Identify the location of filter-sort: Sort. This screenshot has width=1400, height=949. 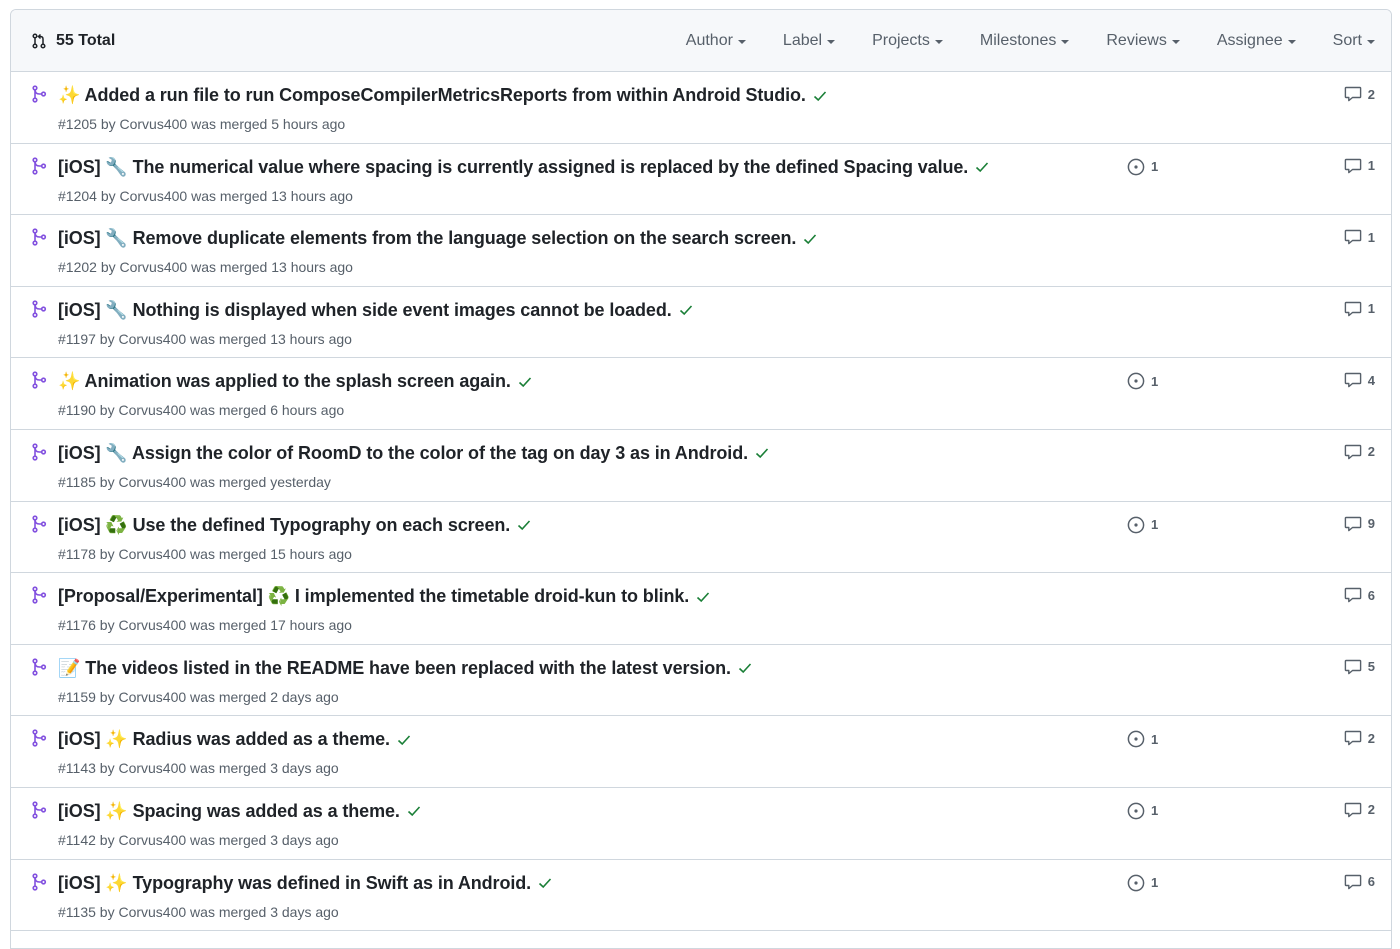
(1354, 41).